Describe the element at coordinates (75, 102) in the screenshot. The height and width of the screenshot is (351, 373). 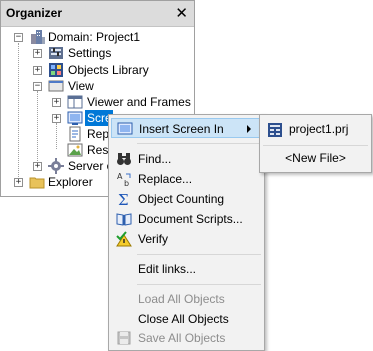
I see `frames-icon` at that location.